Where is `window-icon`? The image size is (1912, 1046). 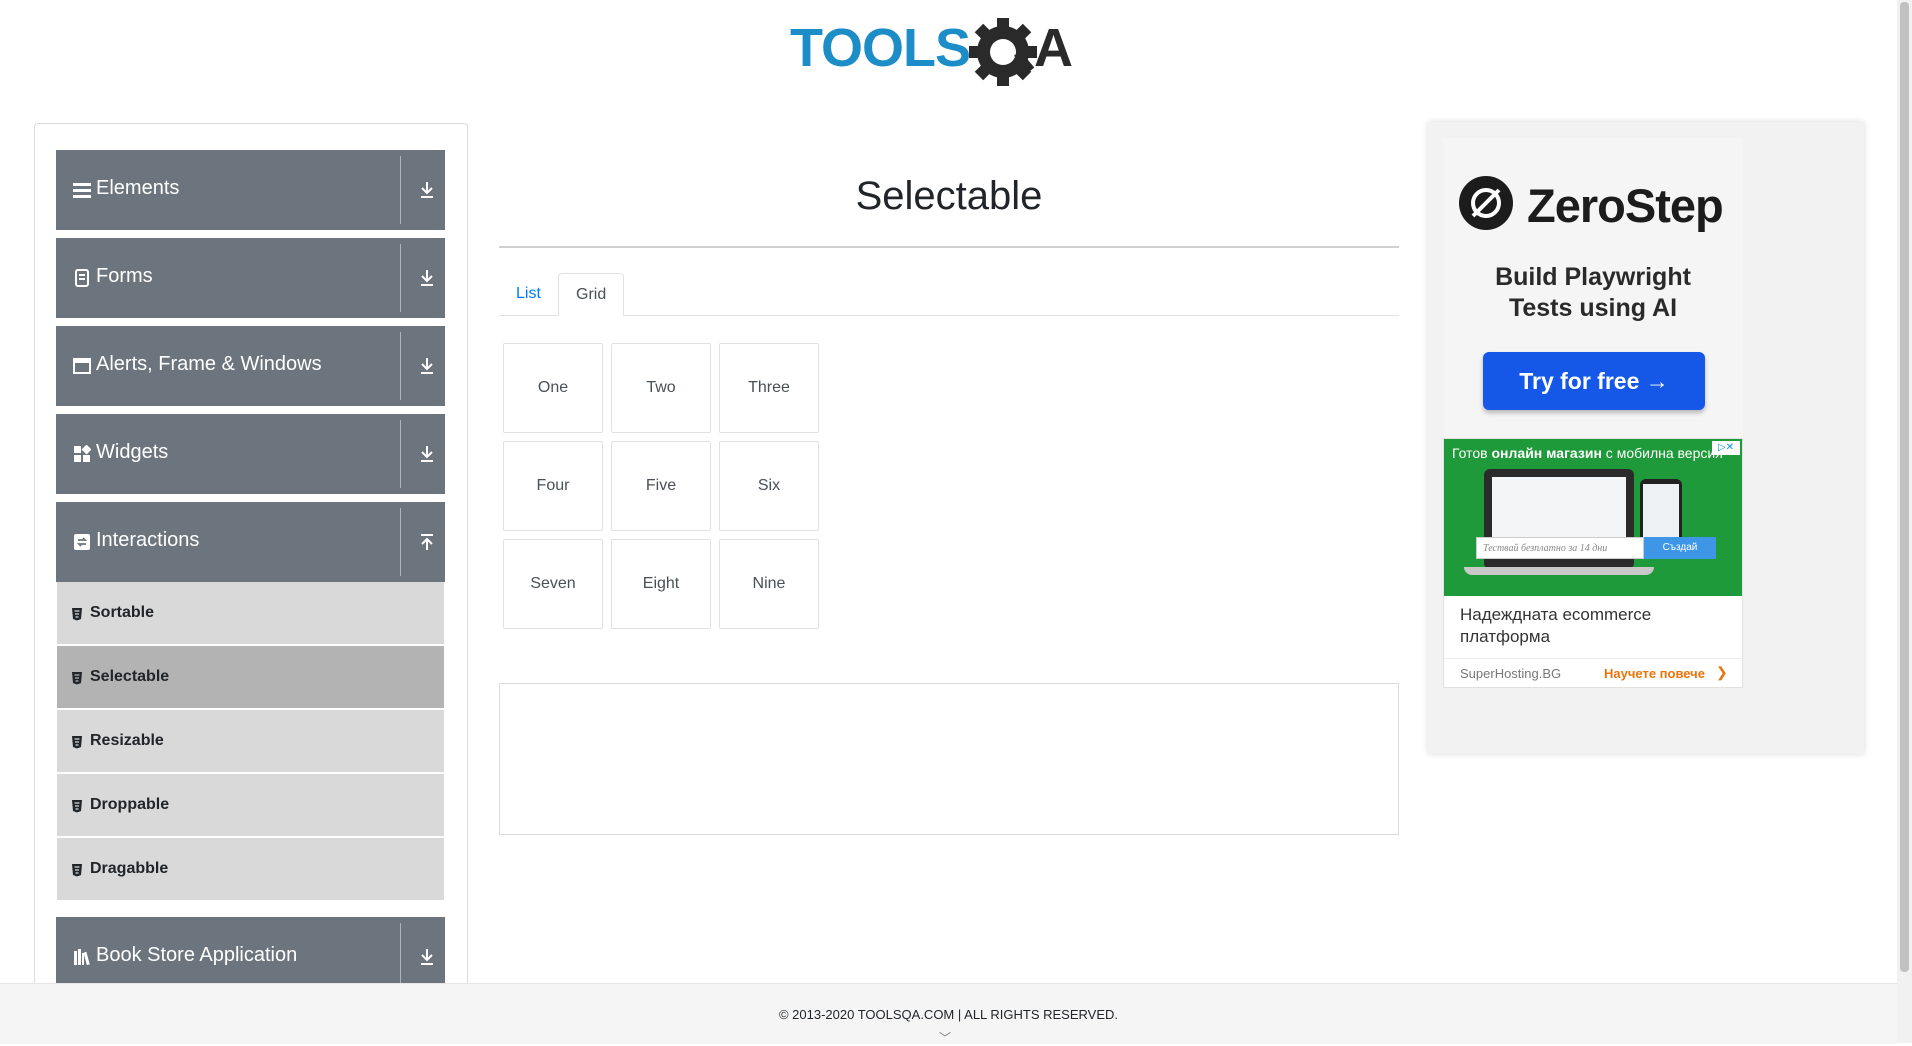 window-icon is located at coordinates (82, 366).